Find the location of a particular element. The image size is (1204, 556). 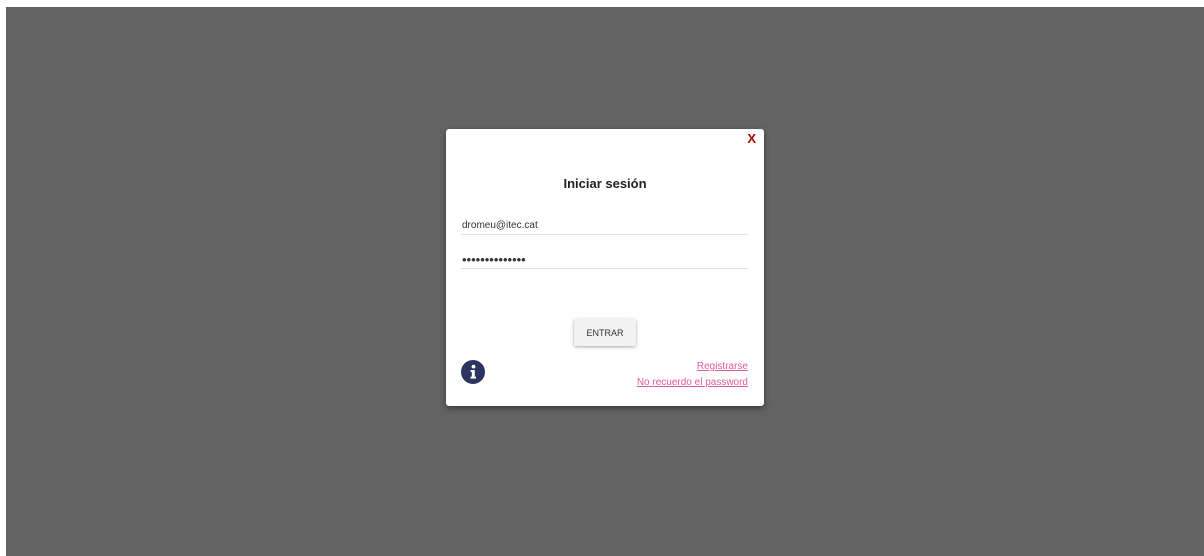

forgot-password-link: No recuerdo el password is located at coordinates (692, 382).